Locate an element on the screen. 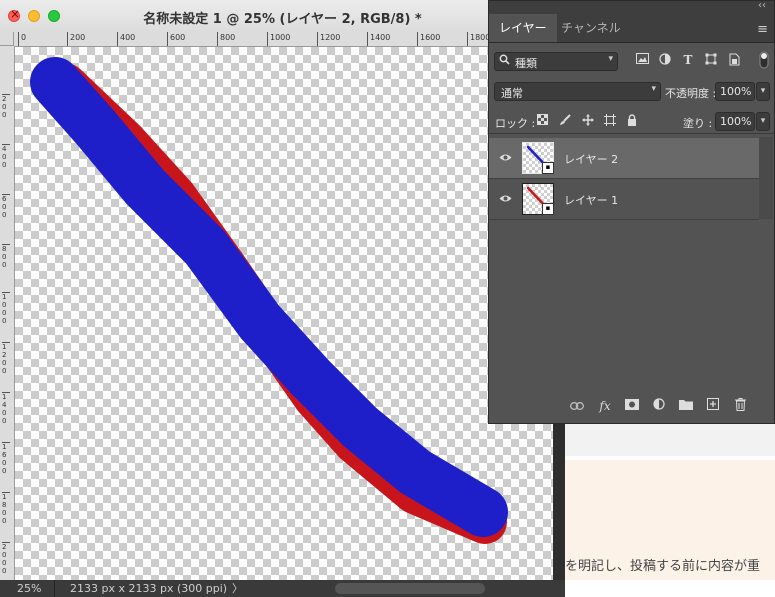 This screenshot has width=775, height=597. collapse-panel-icon: ‹‹ is located at coordinates (762, 5).